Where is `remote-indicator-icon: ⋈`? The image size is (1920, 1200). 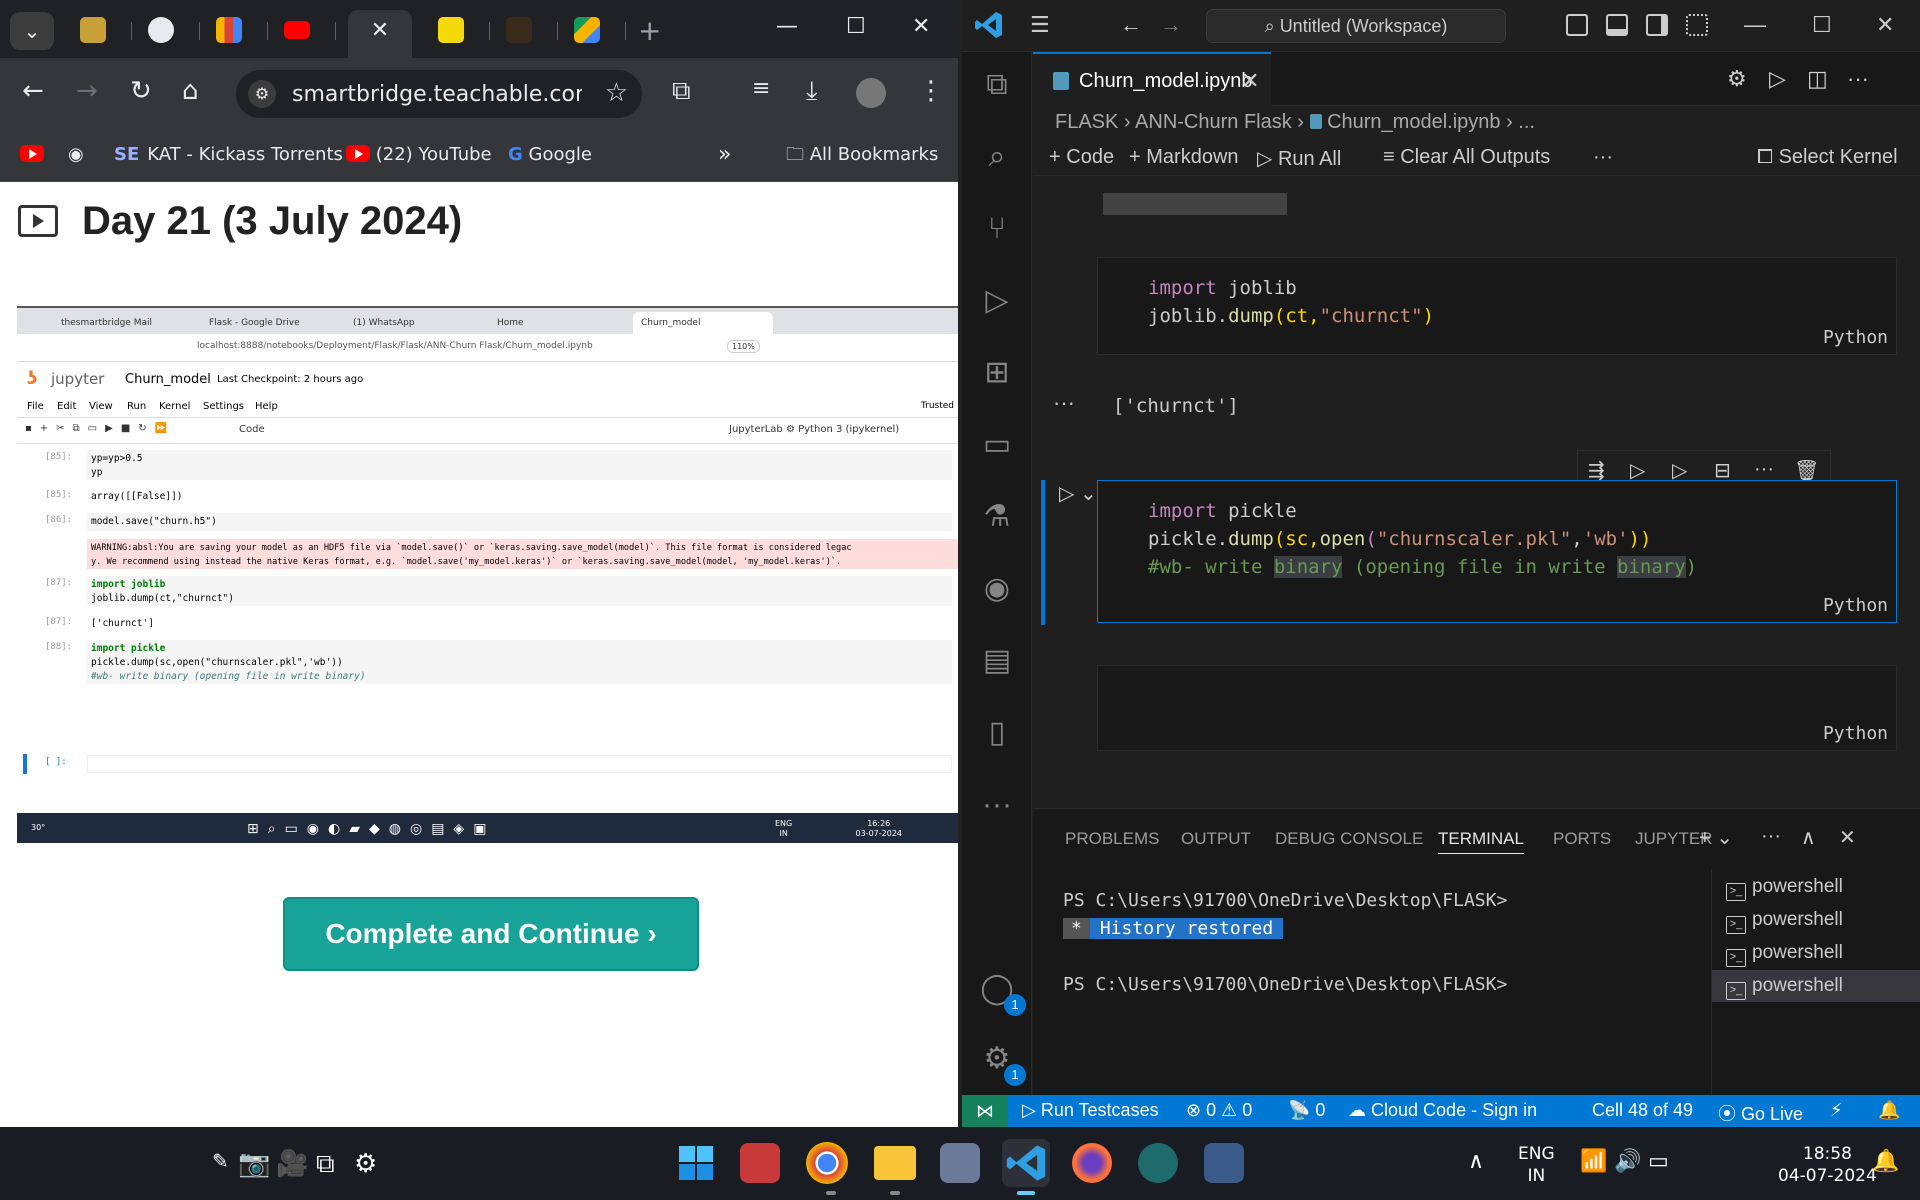
remote-indicator-icon: ⋈ is located at coordinates (985, 1111).